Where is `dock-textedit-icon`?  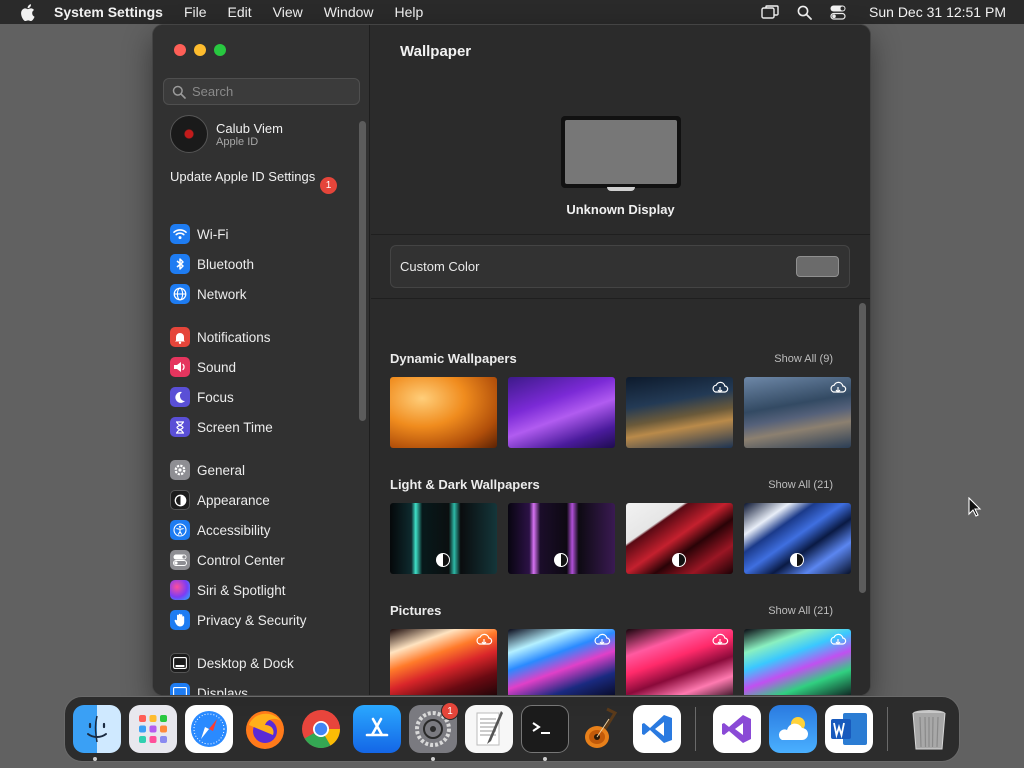 dock-textedit-icon is located at coordinates (489, 729).